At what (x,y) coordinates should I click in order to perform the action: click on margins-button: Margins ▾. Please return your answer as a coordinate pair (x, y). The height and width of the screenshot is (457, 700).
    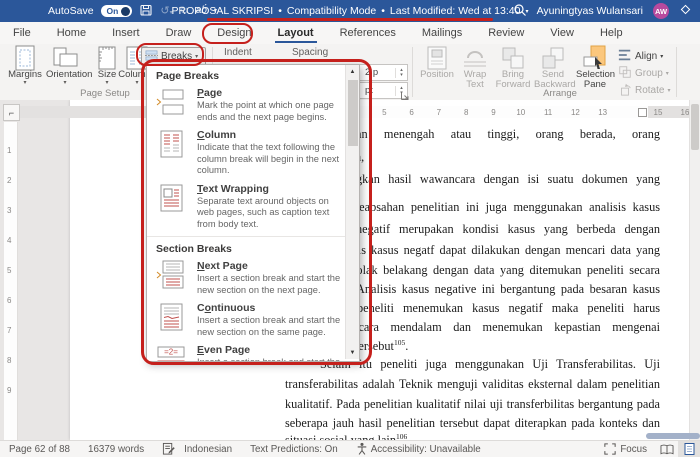
    Looking at the image, I should click on (25, 67).